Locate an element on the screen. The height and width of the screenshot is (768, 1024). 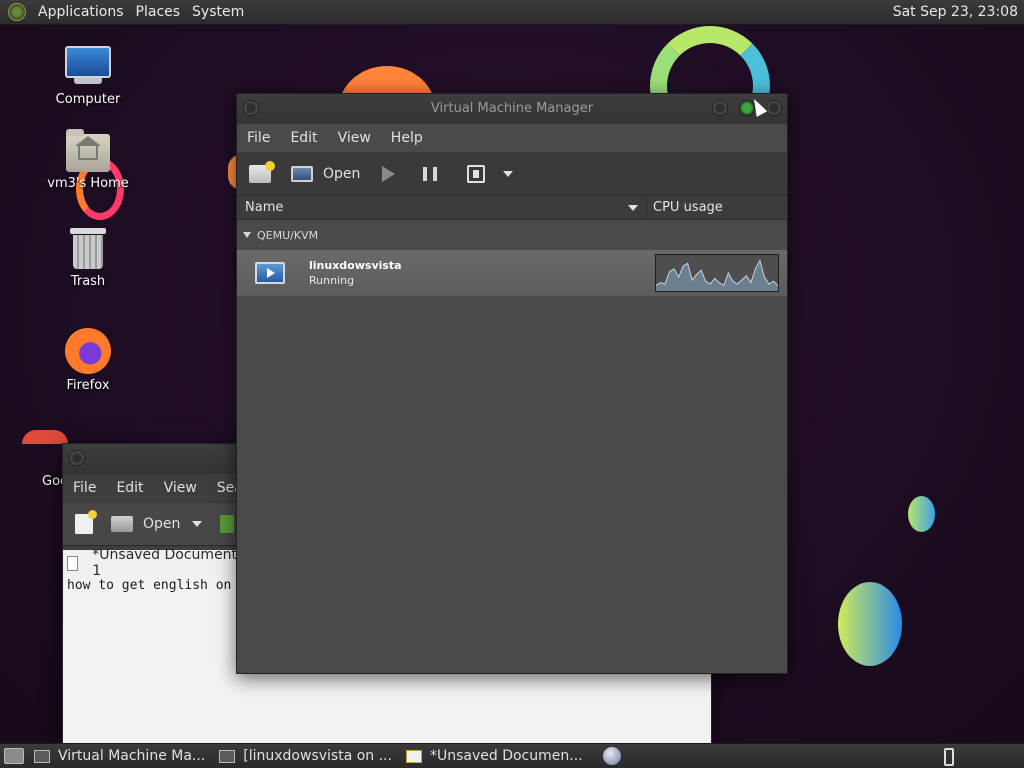
editor-menu-edit: Edit is located at coordinates (129, 488).